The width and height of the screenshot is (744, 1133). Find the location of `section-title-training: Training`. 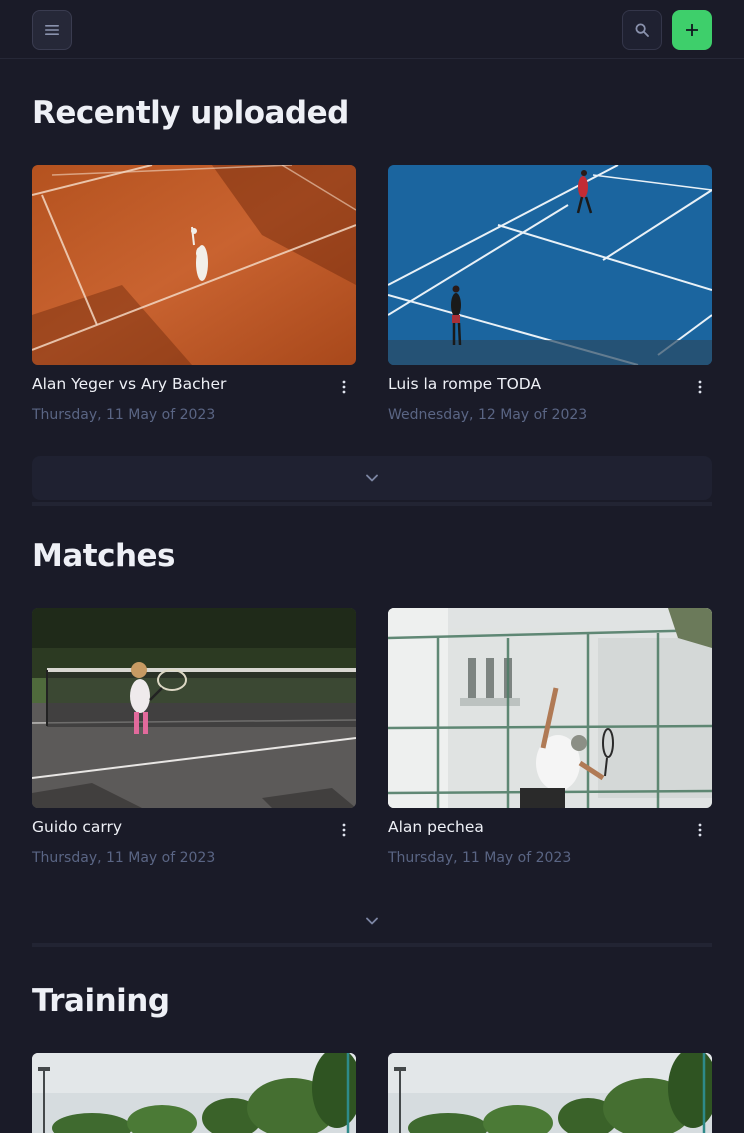

section-title-training: Training is located at coordinates (101, 1001).